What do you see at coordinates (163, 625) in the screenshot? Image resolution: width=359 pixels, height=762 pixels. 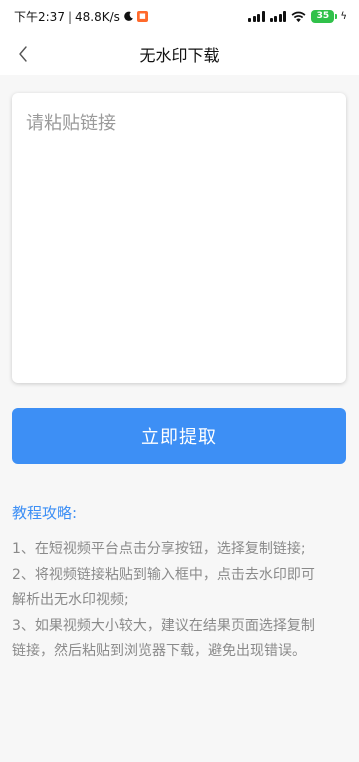 I see `guide-line: 3、如果视频大小较大，建议在结果页面选择复制` at bounding box center [163, 625].